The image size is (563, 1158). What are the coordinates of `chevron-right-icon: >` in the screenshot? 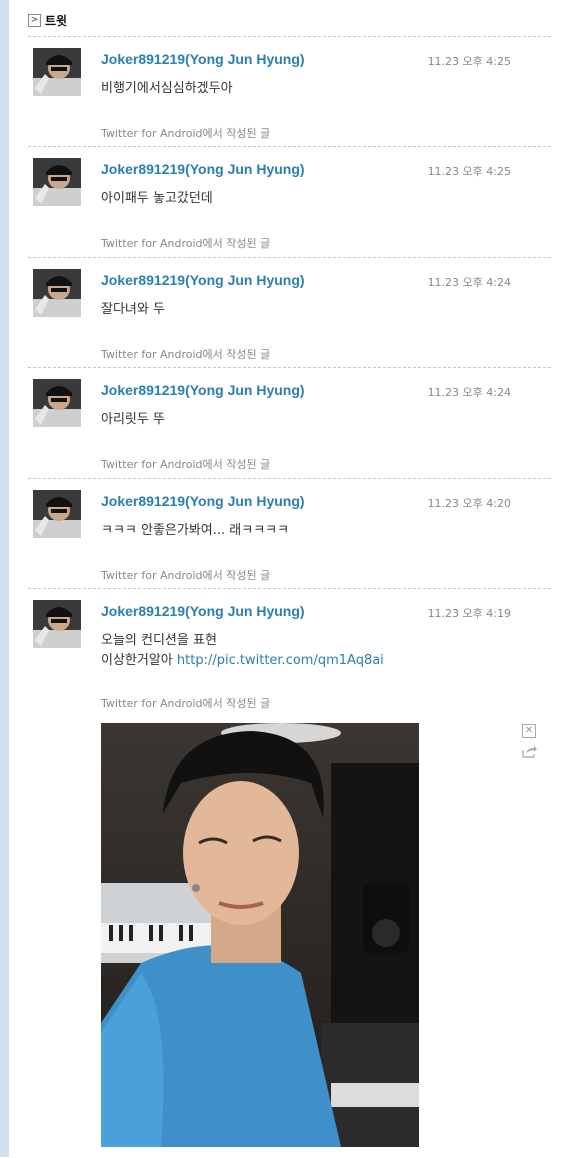 It's located at (34, 20).